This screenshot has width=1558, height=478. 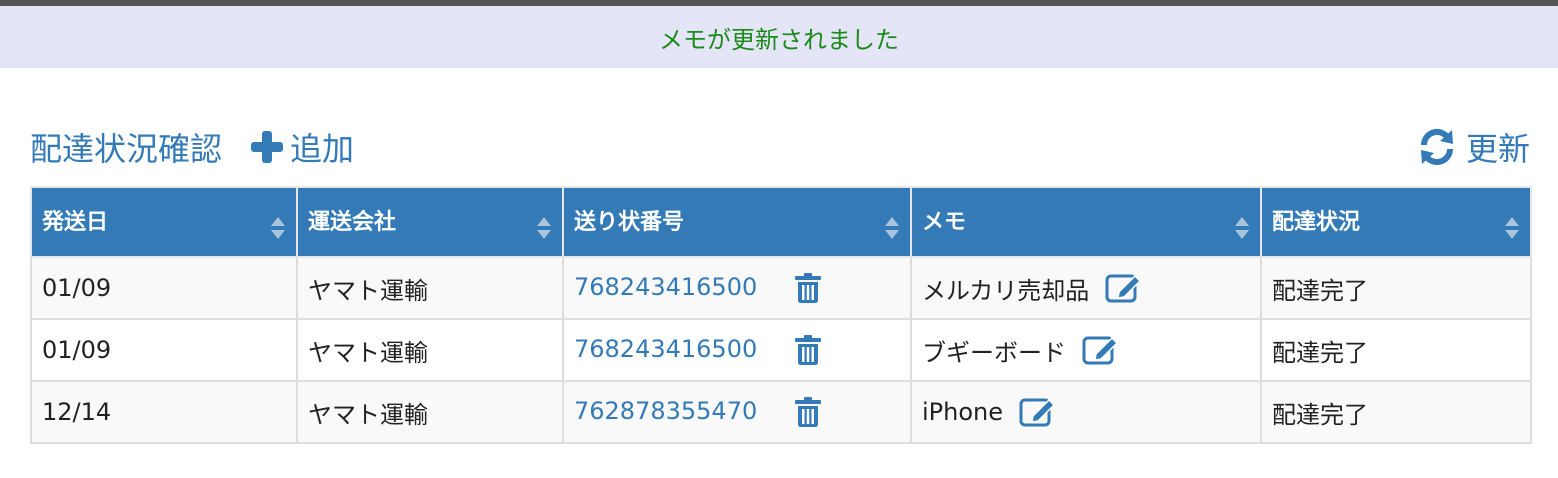 What do you see at coordinates (963, 412) in the screenshot?
I see `memo-text: iPhone` at bounding box center [963, 412].